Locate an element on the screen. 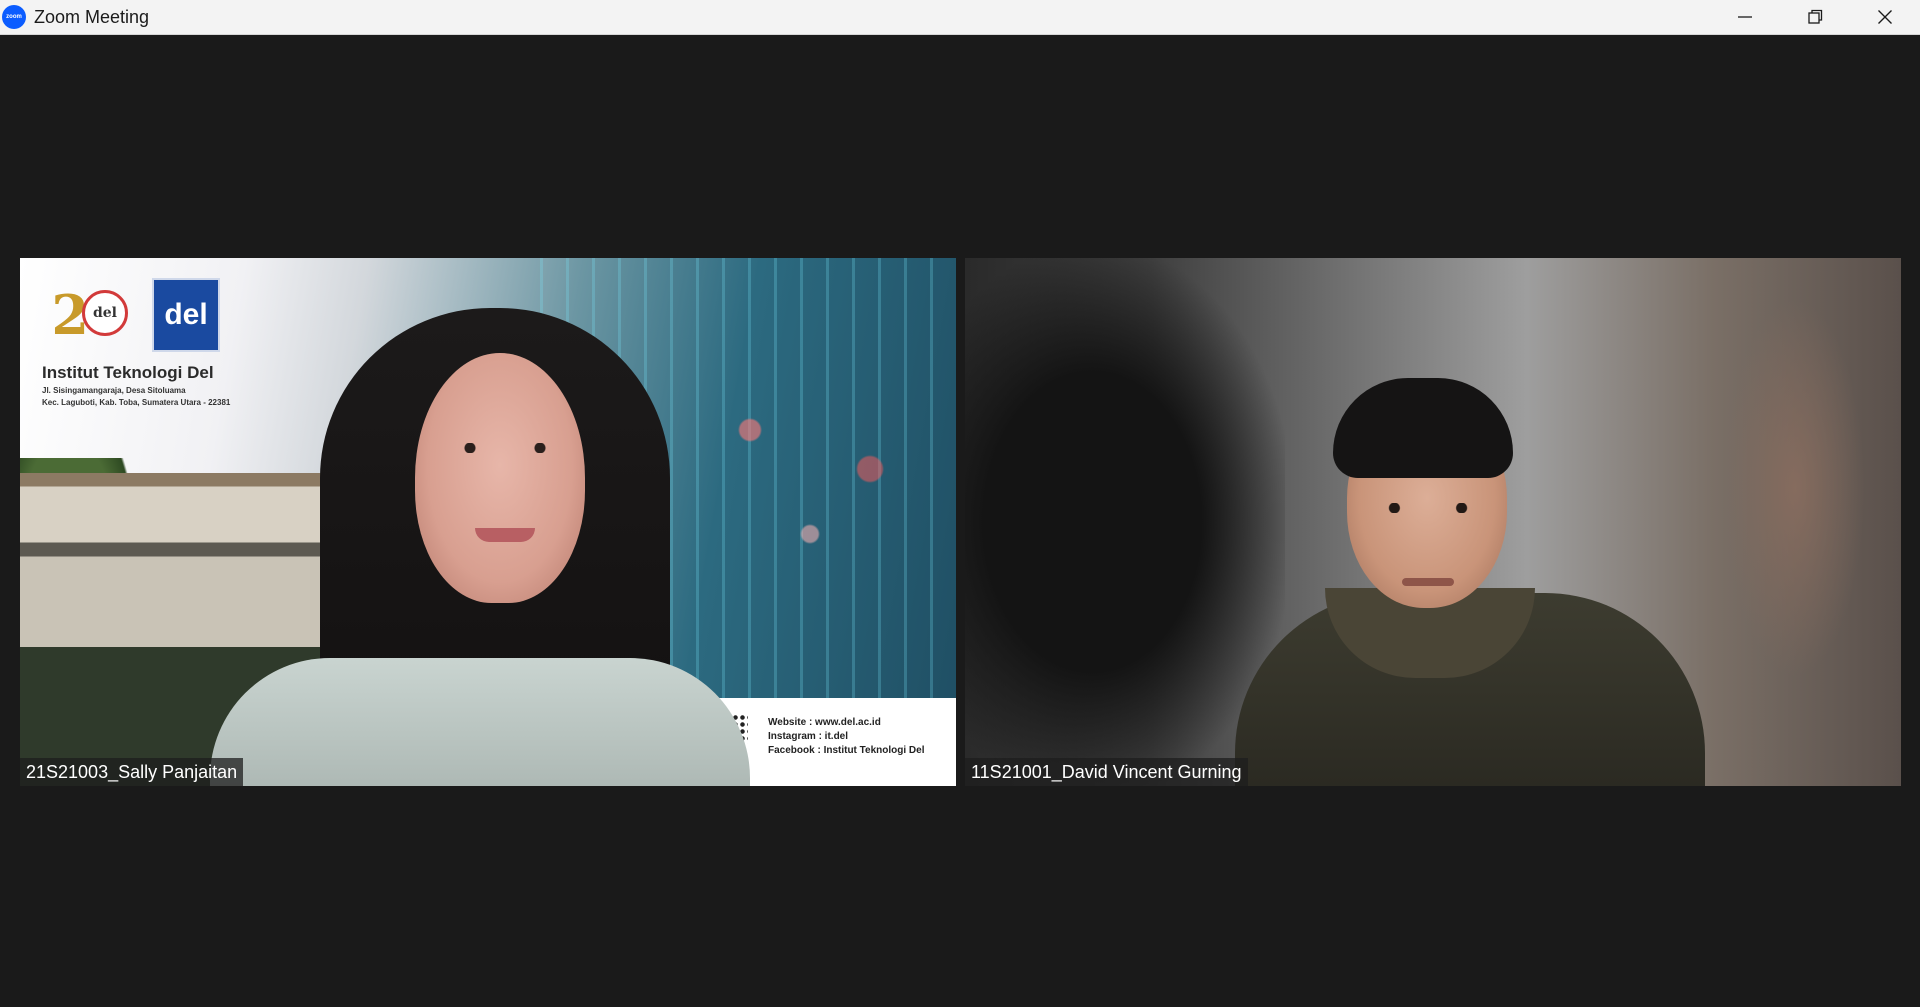 The height and width of the screenshot is (1007, 1920). window-controls is located at coordinates (1815, 17).